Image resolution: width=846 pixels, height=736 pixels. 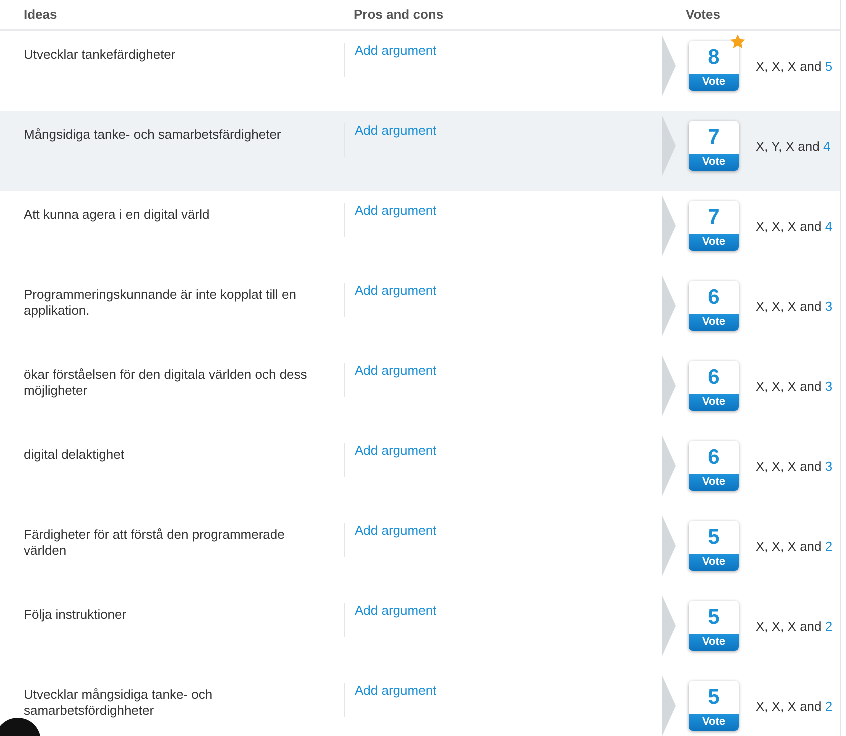 What do you see at coordinates (420, 471) in the screenshot?
I see `idea-row: digital delaktighet Add argument 6 Vote X, X, X and 3` at bounding box center [420, 471].